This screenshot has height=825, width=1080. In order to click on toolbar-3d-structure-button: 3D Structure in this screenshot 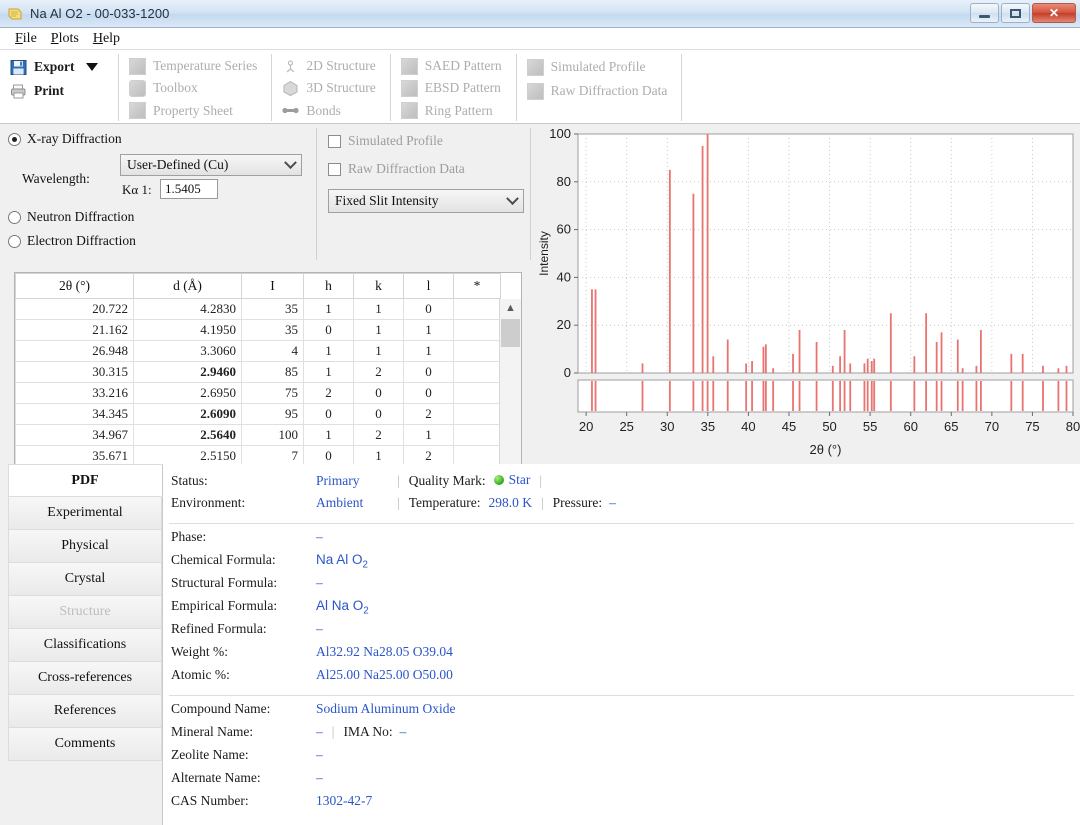, I will do `click(330, 88)`.